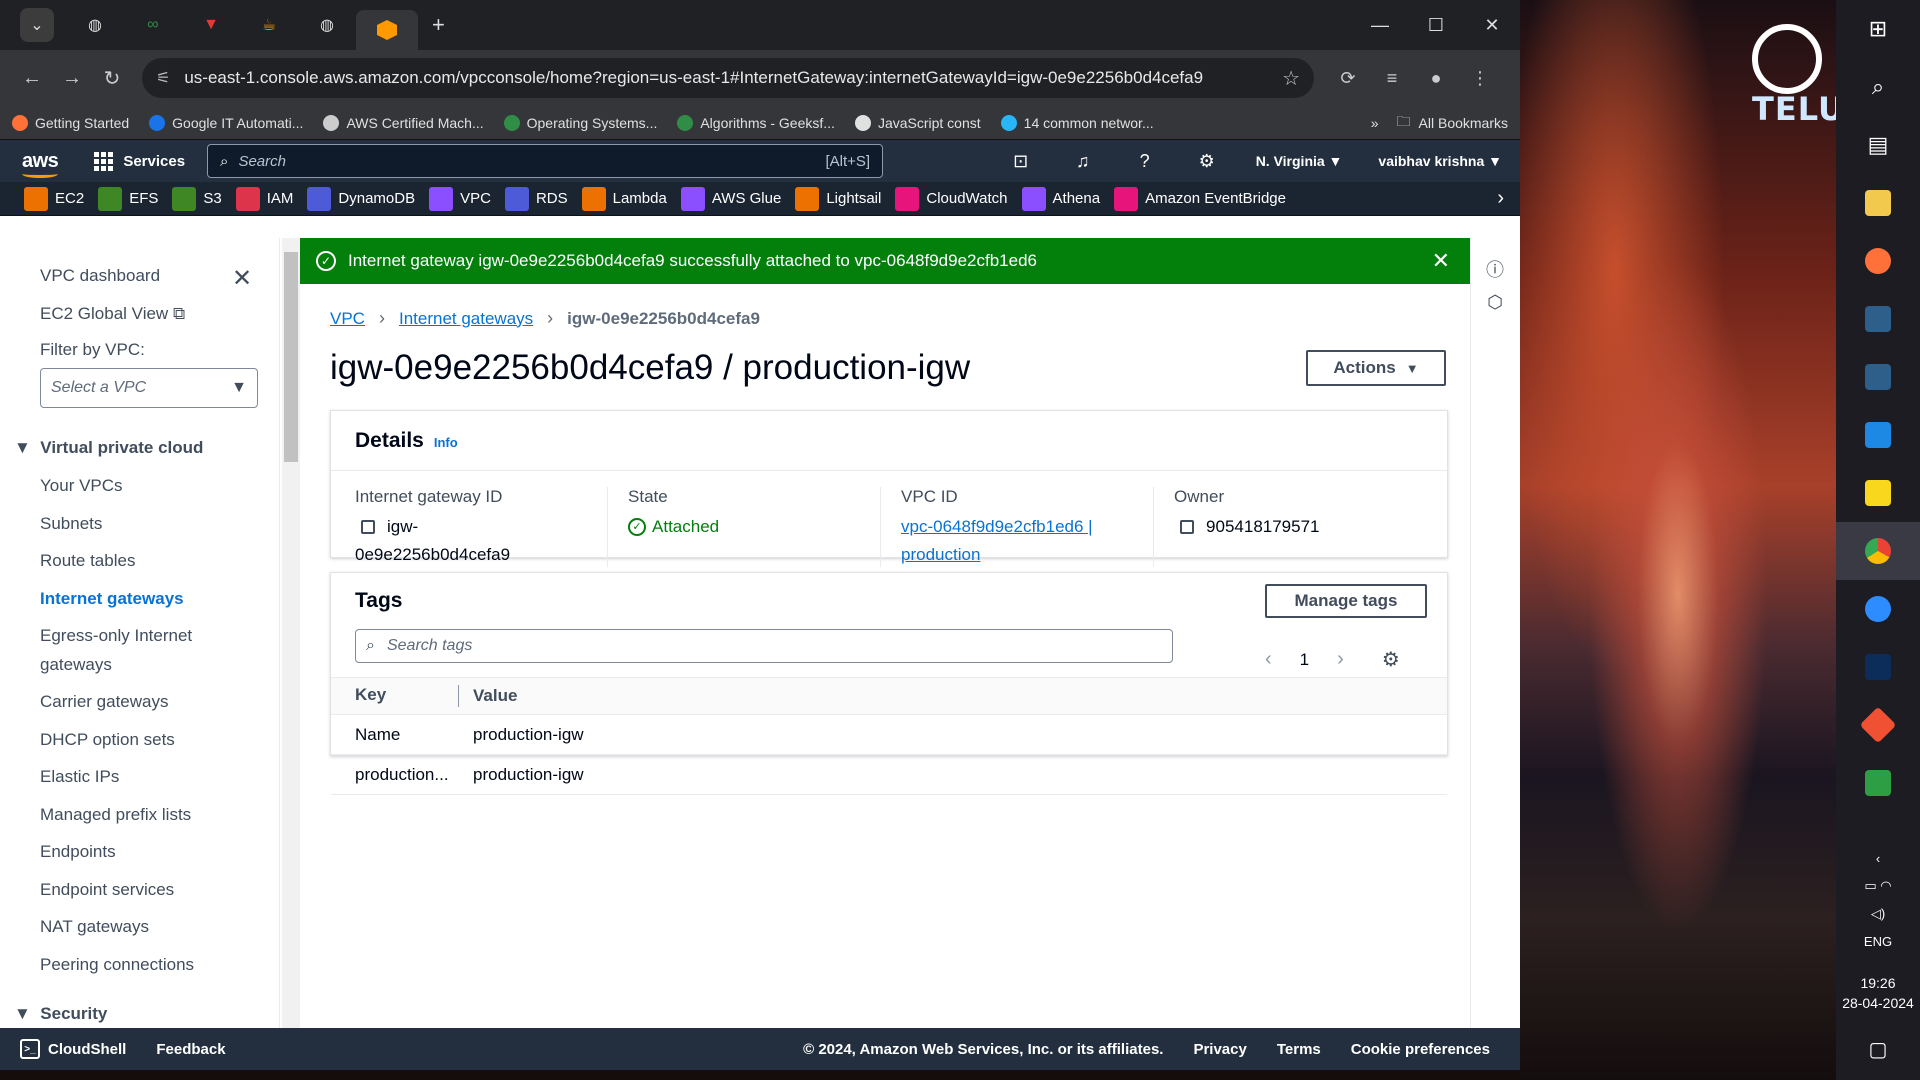  Describe the element at coordinates (1299, 1049) in the screenshot. I see `terms-link: Terms` at that location.